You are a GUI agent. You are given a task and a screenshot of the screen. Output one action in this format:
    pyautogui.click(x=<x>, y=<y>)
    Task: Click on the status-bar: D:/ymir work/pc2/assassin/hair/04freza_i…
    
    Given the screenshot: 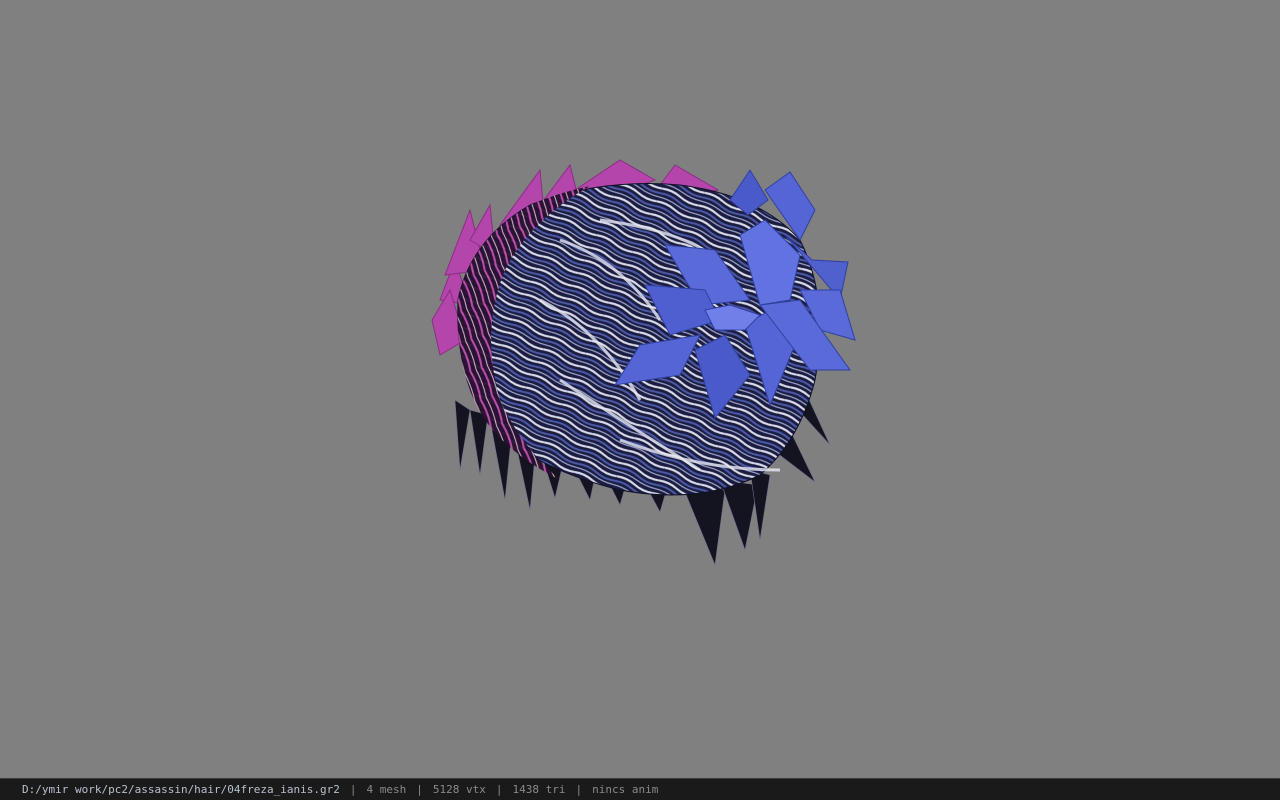 What is the action you would take?
    pyautogui.click(x=640, y=789)
    